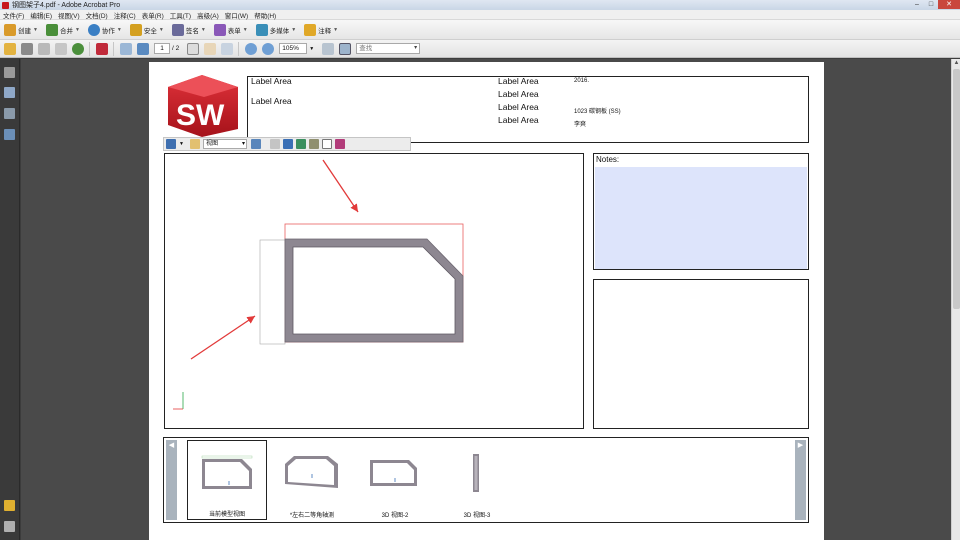  What do you see at coordinates (69, 15) in the screenshot?
I see `menu-view: 视图(V)` at bounding box center [69, 15].